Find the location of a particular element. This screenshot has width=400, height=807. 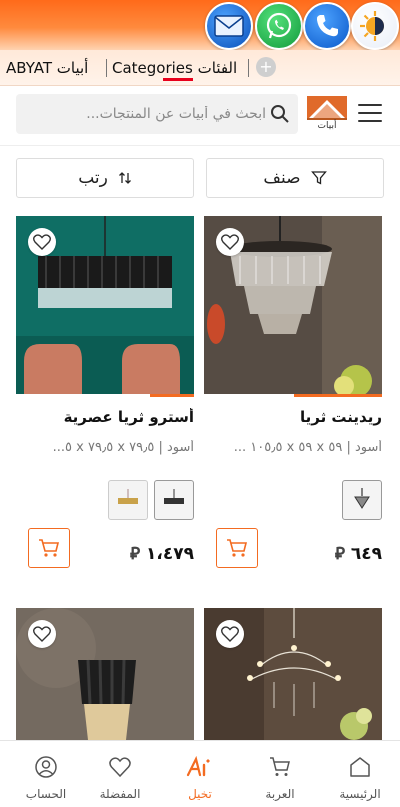

price-value: ١،٤٧٩ is located at coordinates (170, 554).